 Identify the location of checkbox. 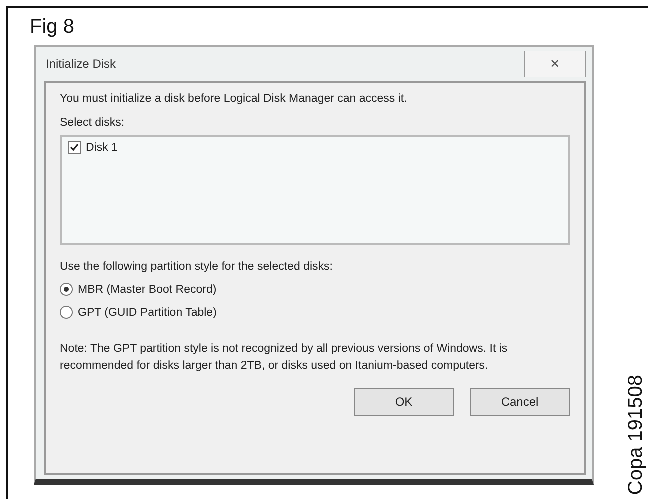
(74, 147).